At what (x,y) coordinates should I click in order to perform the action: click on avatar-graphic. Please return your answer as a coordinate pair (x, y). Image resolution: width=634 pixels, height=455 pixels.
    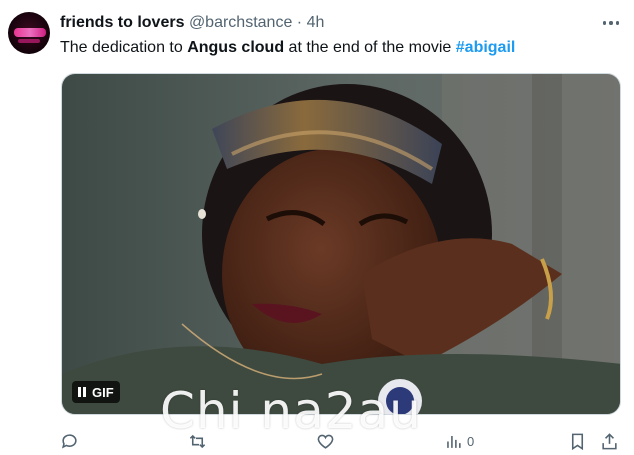
    Looking at the image, I should click on (30, 32).